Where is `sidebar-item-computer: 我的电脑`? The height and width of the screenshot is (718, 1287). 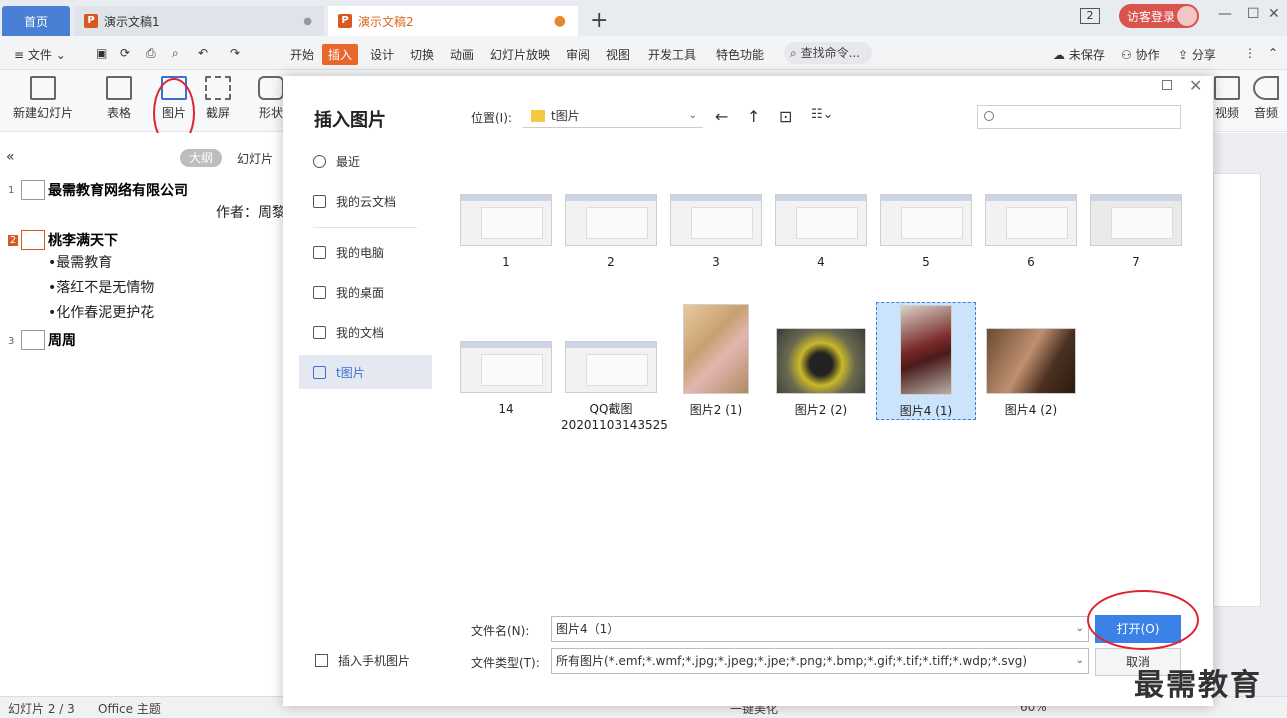 sidebar-item-computer: 我的电脑 is located at coordinates (365, 252).